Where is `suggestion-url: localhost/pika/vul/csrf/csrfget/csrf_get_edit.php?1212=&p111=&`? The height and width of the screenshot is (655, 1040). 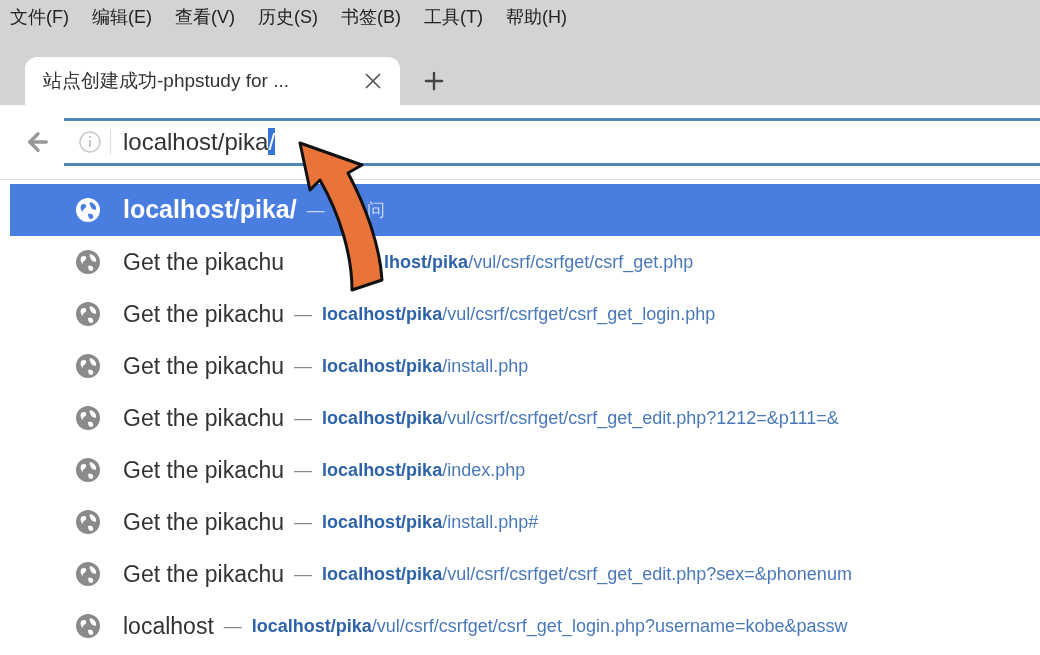 suggestion-url: localhost/pika/vul/csrf/csrfget/csrf_get_edit.php?1212=&p111=& is located at coordinates (580, 418).